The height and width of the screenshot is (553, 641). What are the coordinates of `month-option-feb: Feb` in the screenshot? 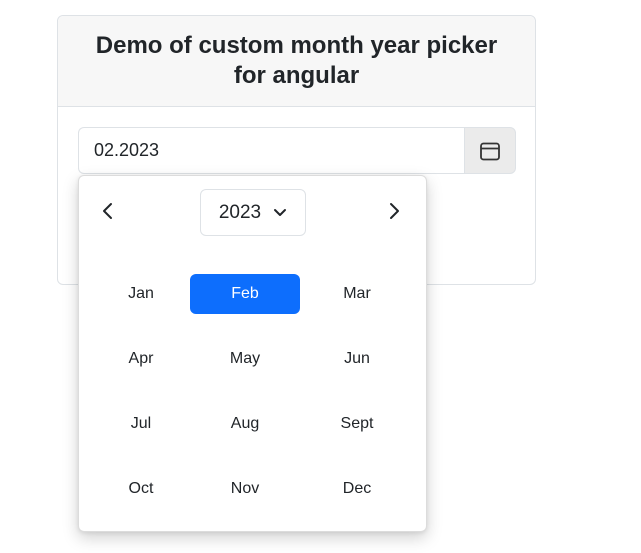 It's located at (245, 294).